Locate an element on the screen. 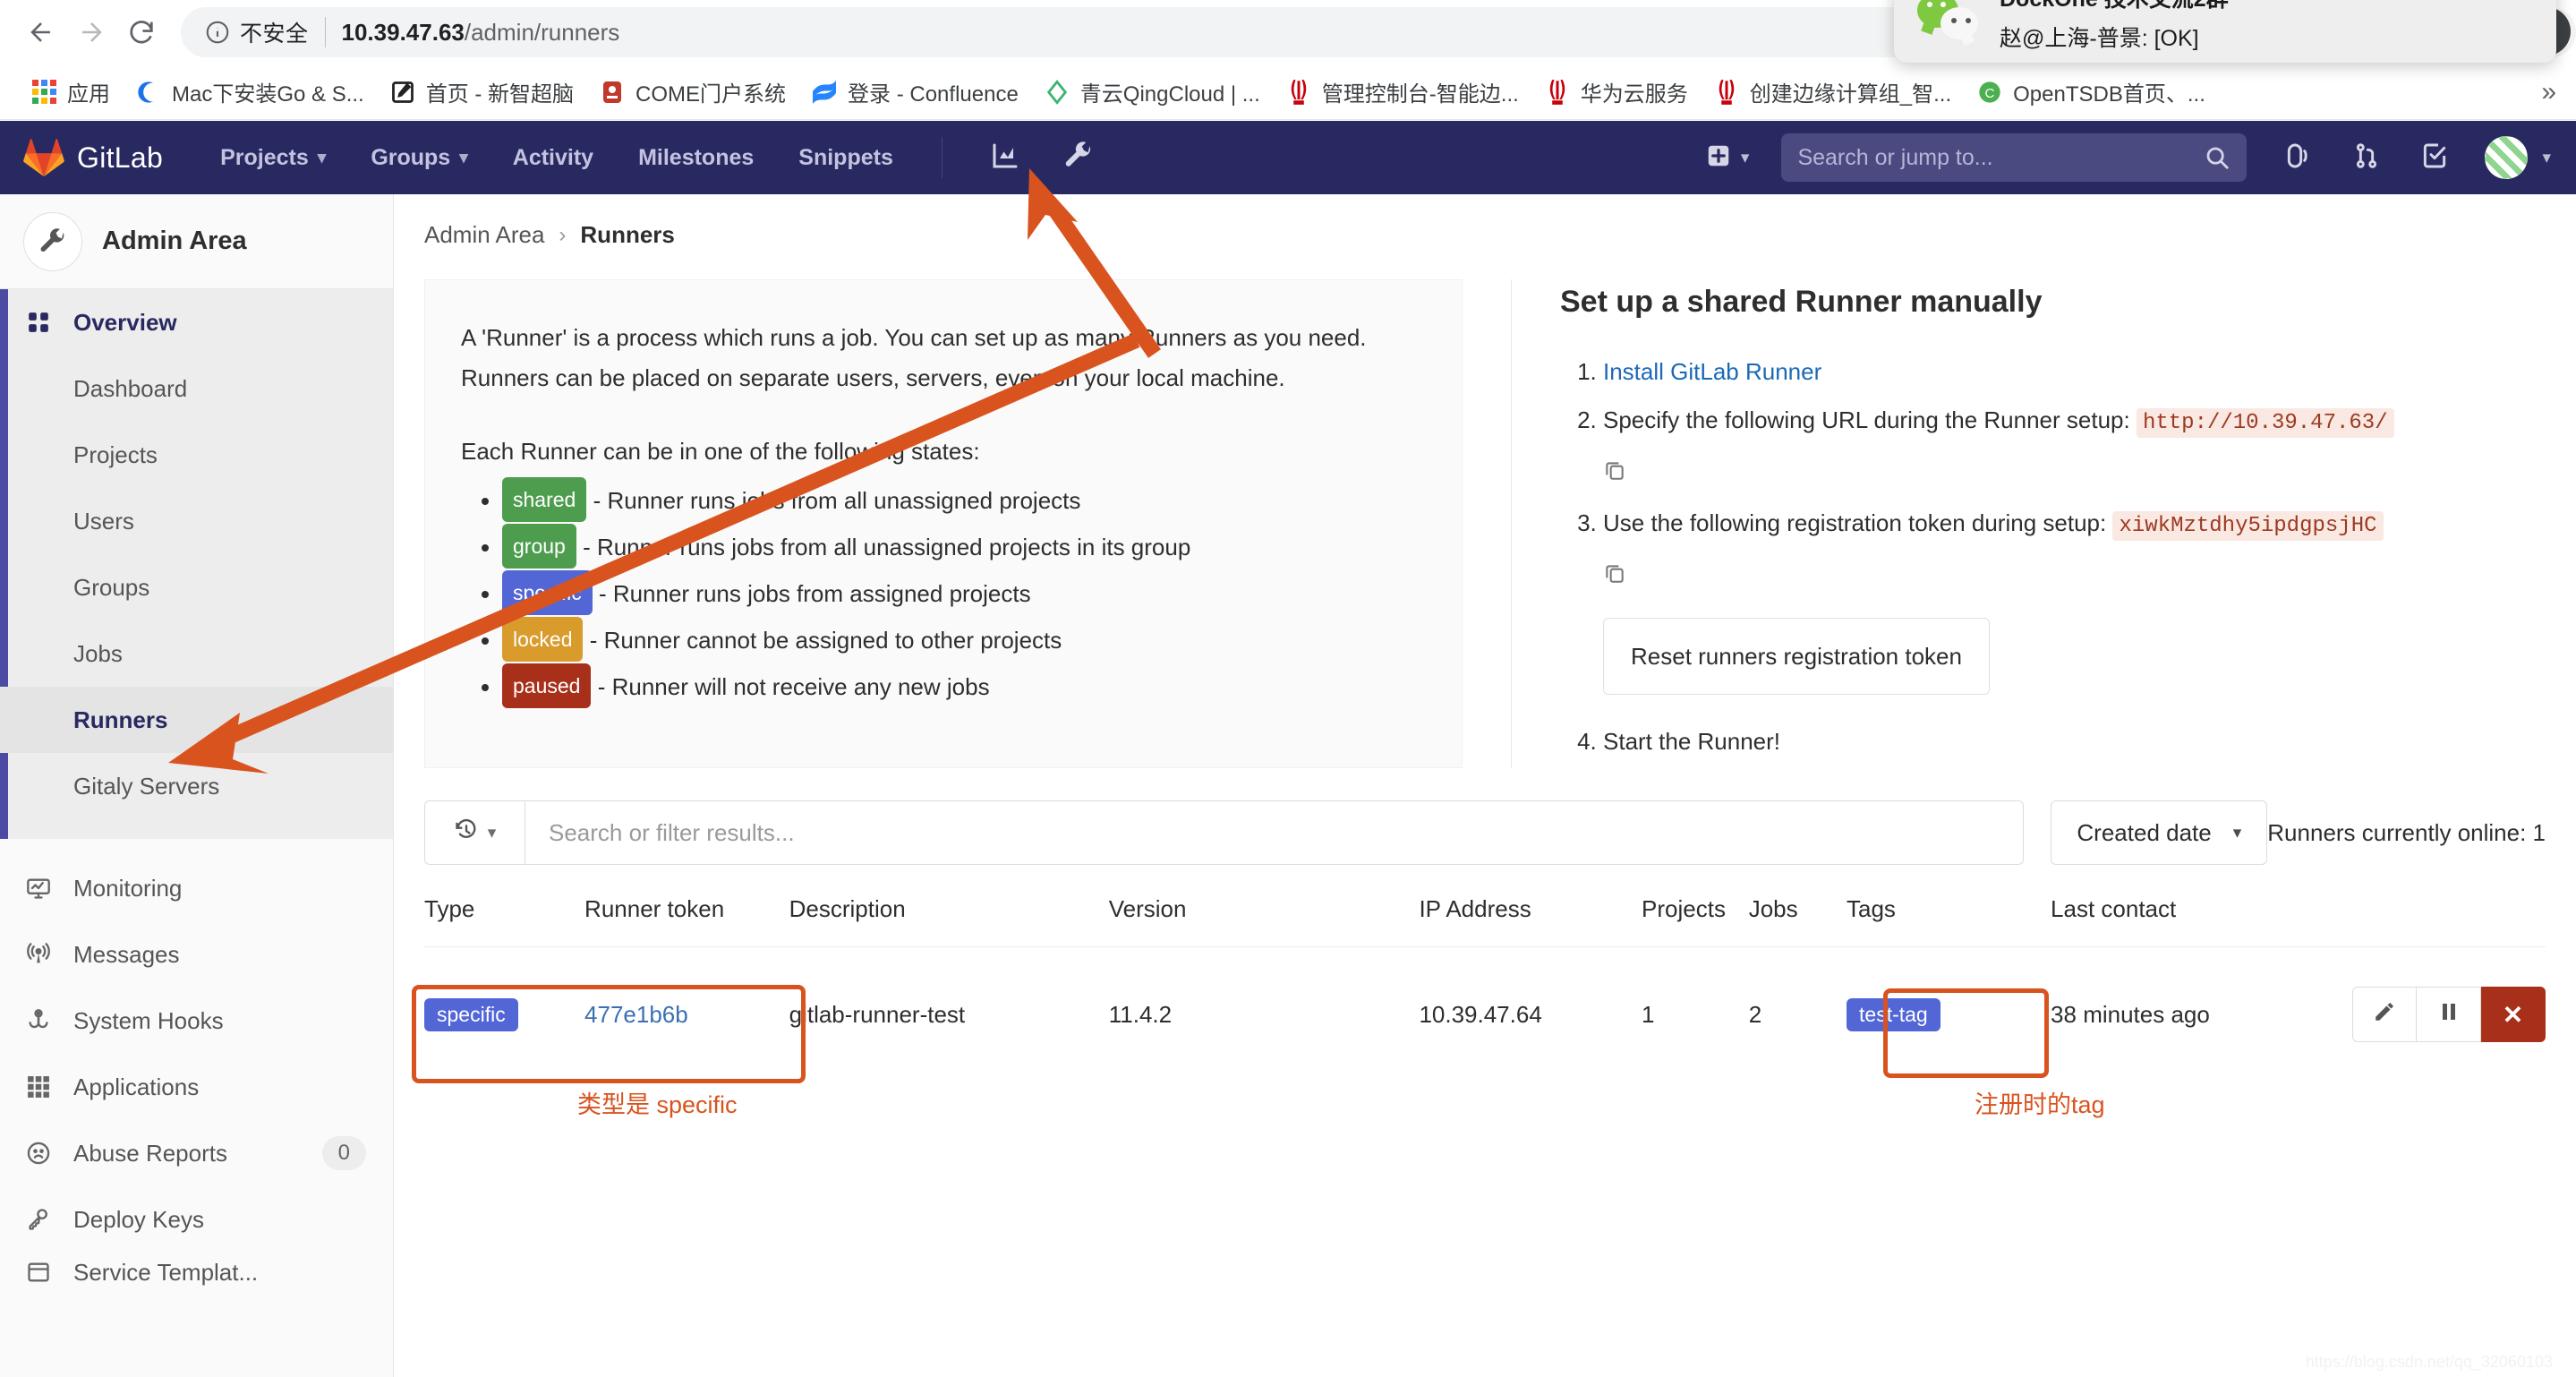 The width and height of the screenshot is (2576, 1377). col-projects: Projects is located at coordinates (1695, 921).